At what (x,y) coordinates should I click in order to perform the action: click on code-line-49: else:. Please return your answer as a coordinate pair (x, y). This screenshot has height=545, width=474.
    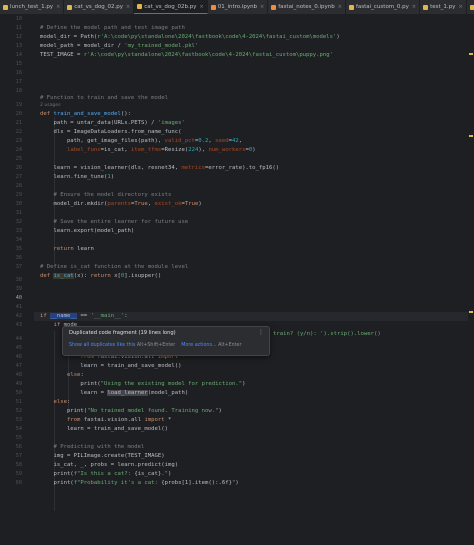
    Looking at the image, I should click on (62, 402).